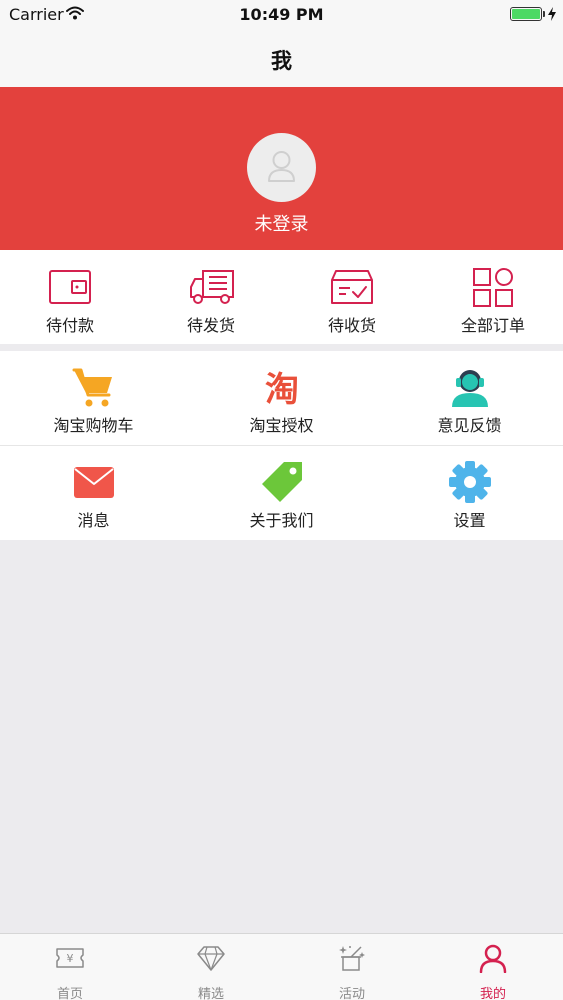 Image resolution: width=563 pixels, height=1000 pixels. I want to click on shopping-cart-icon, so click(92, 387).